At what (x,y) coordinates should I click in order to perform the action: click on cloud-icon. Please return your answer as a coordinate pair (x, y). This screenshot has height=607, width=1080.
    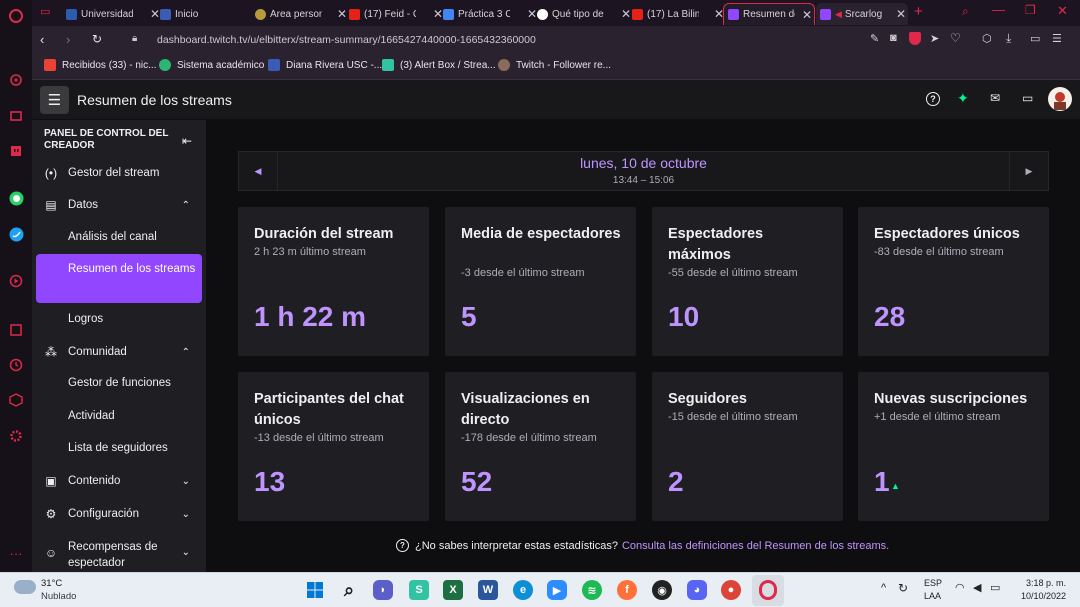
    Looking at the image, I should click on (25, 587).